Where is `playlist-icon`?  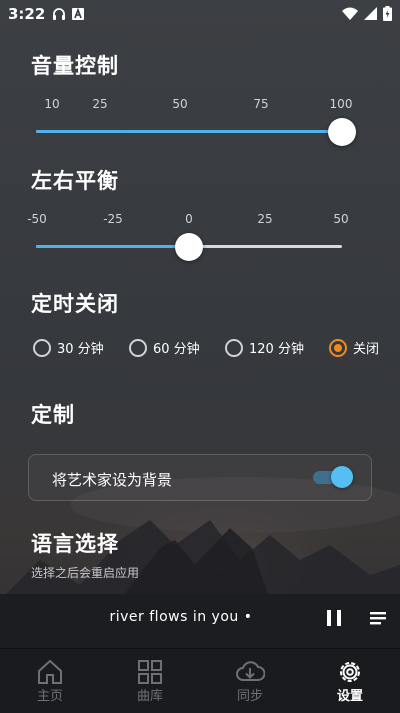
playlist-icon is located at coordinates (378, 618).